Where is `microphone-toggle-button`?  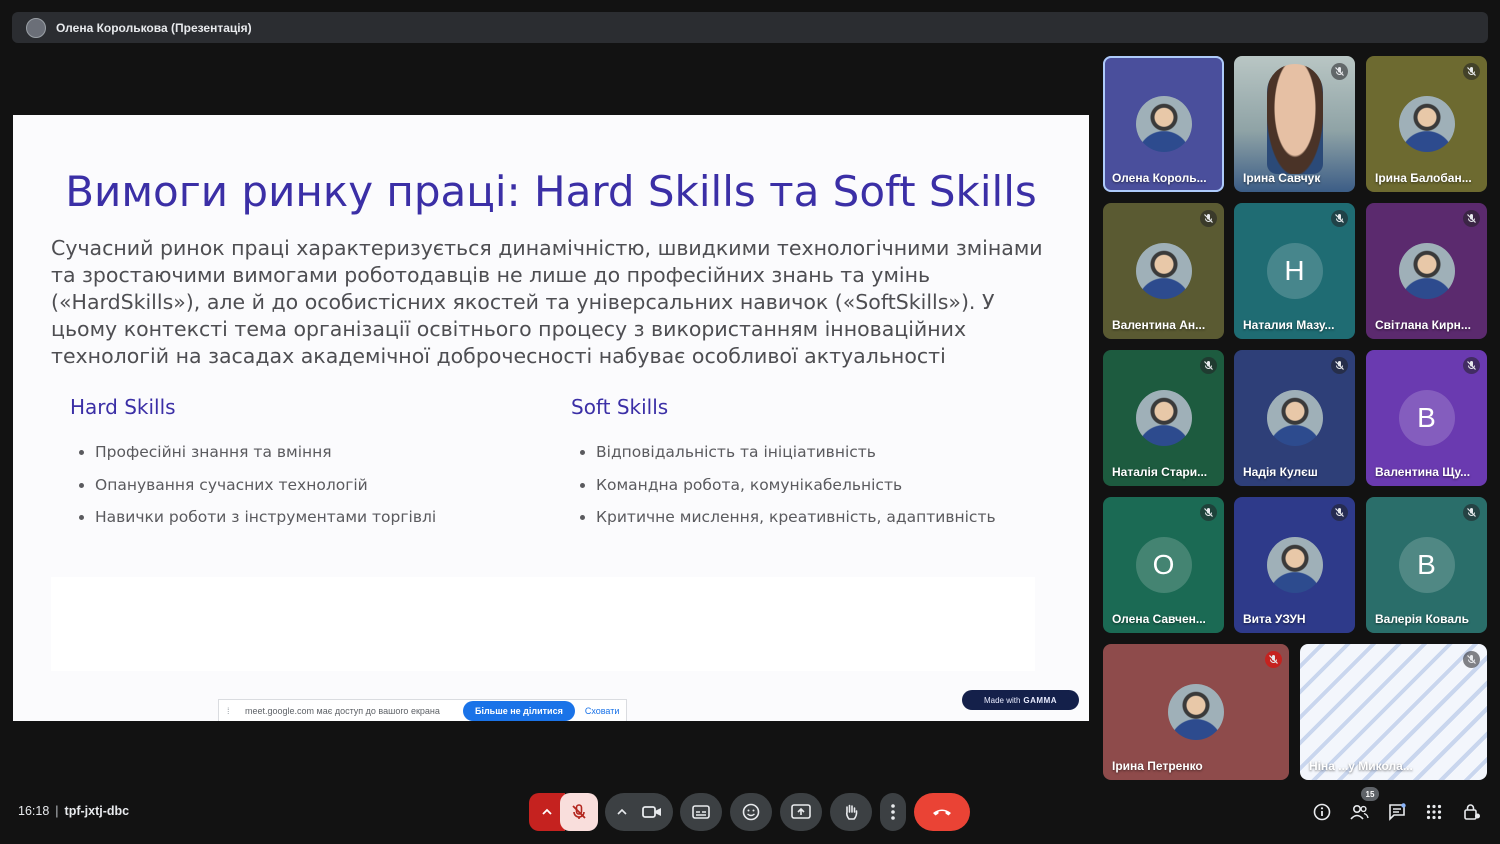
microphone-toggle-button is located at coordinates (579, 812).